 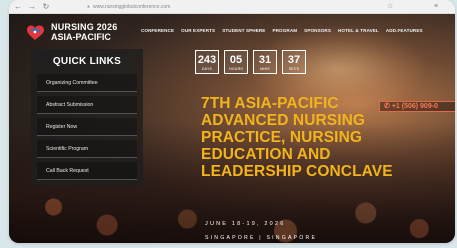 What do you see at coordinates (46, 7) in the screenshot?
I see `reload-icon: ↻` at bounding box center [46, 7].